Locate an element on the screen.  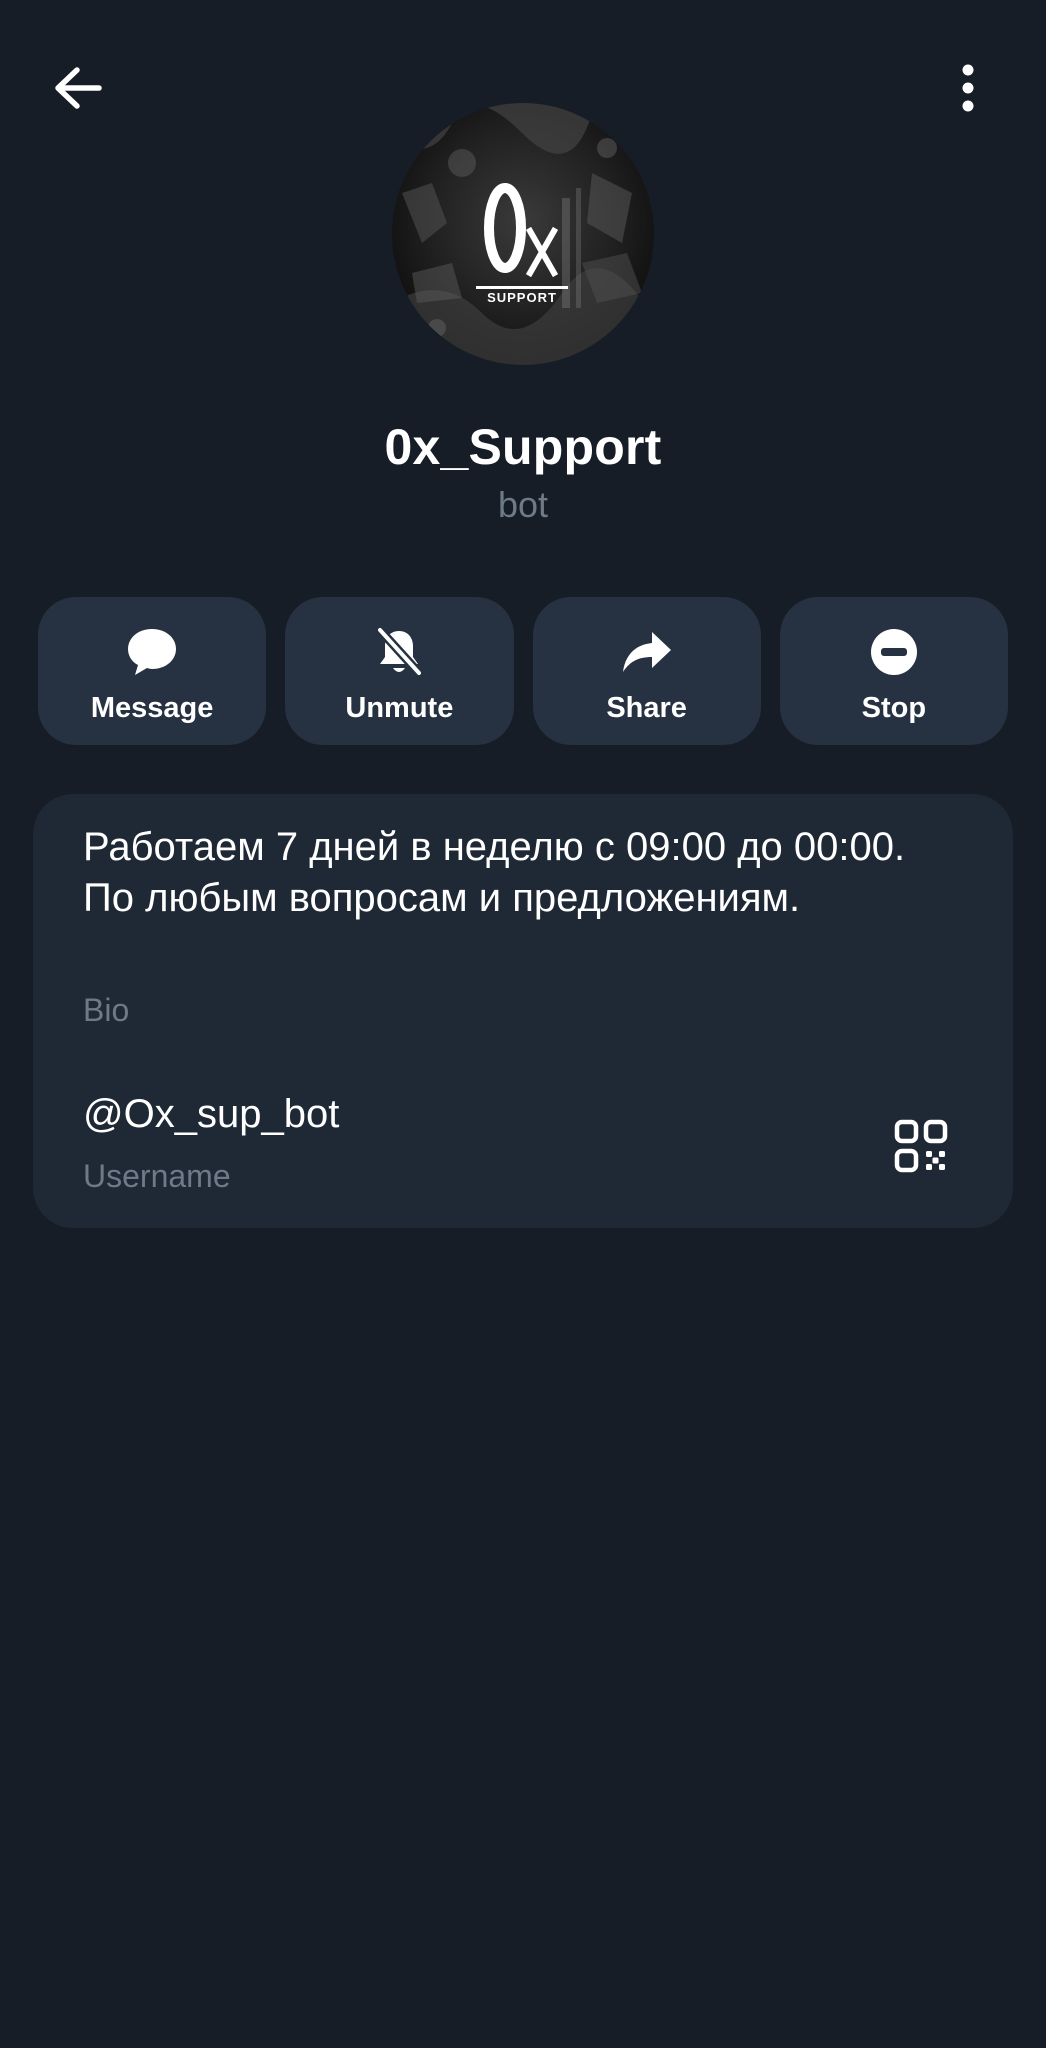
more-menu-button is located at coordinates (968, 88).